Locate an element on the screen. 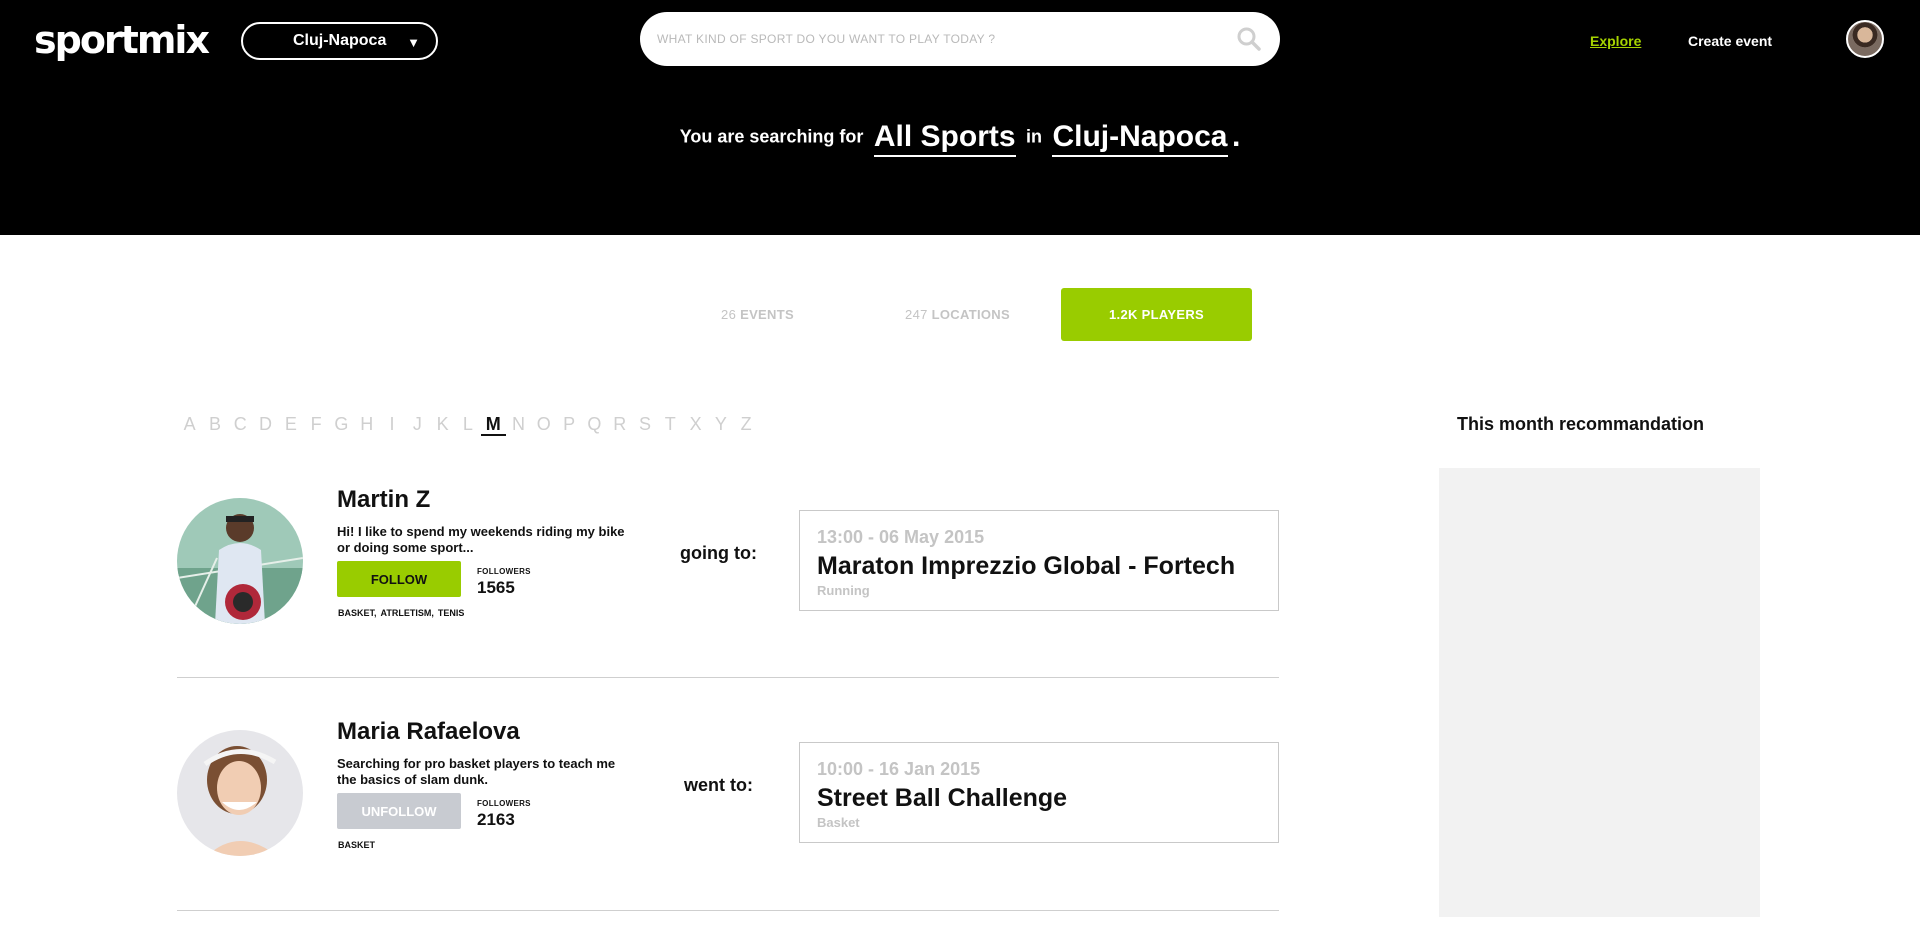 The image size is (1920, 932). sportmix-logo: sportmix is located at coordinates (122, 40).